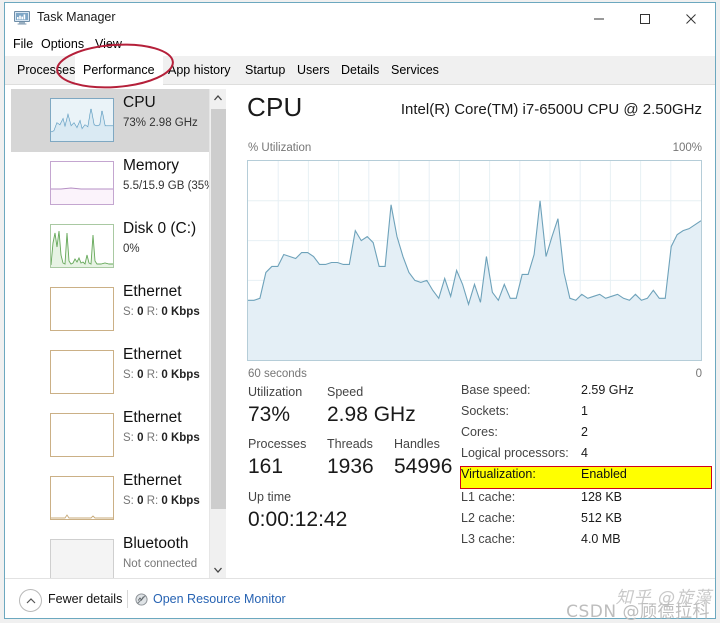 This screenshot has width=720, height=623. Describe the element at coordinates (586, 542) in the screenshot. I see `detail-row-l3-cache: L3 cache: 4.0 MB` at that location.